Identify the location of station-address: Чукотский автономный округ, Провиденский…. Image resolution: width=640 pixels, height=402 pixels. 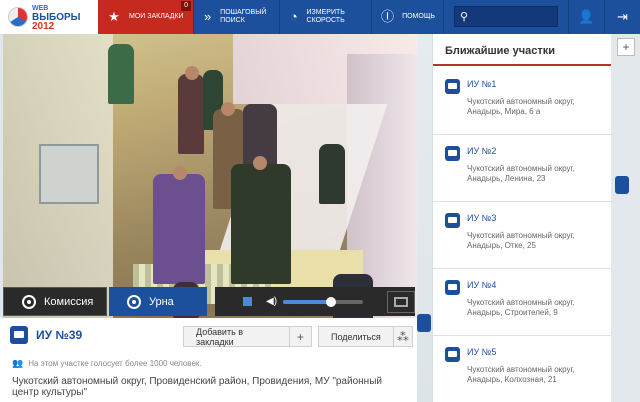
(197, 387).